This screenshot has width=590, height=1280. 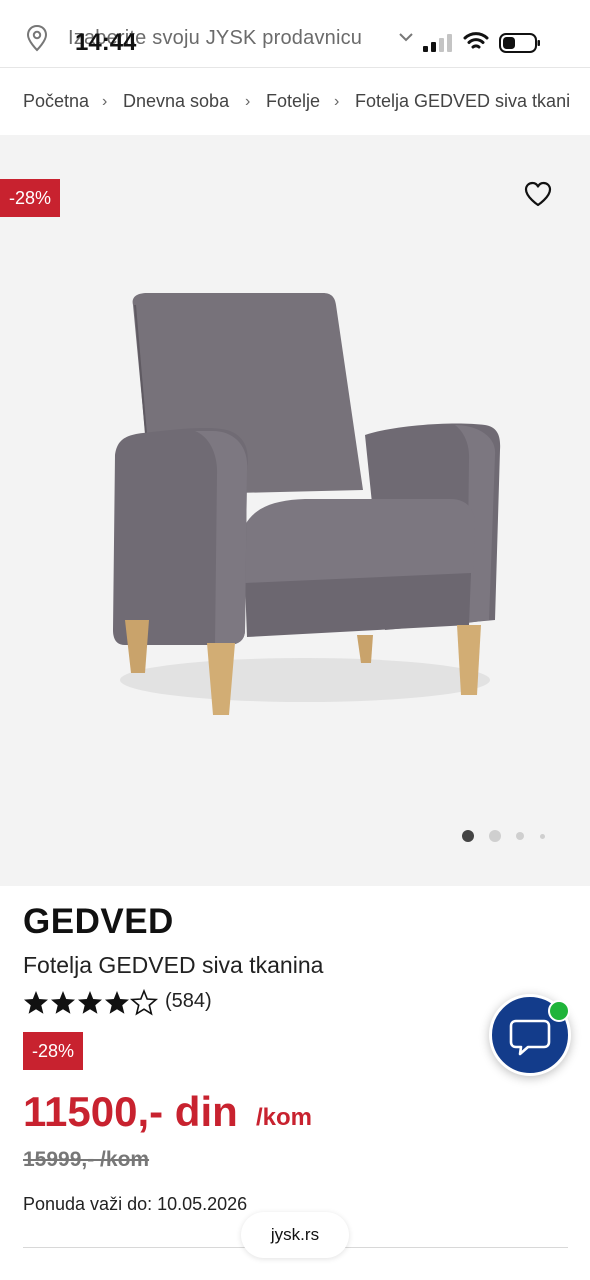 What do you see at coordinates (295, 1235) in the screenshot?
I see `browser-url-pill: jysk.rs` at bounding box center [295, 1235].